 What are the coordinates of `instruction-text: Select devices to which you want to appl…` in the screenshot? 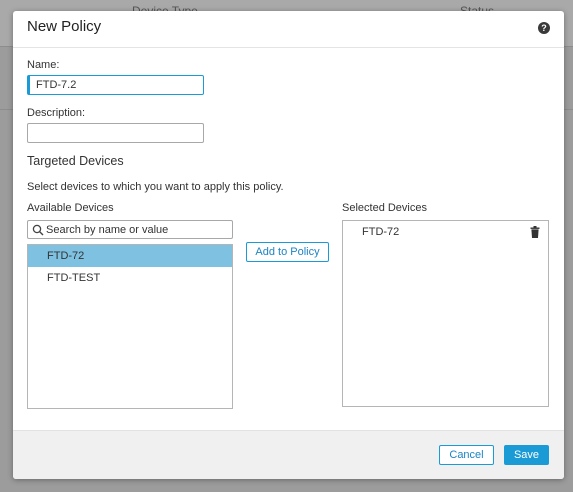 It's located at (155, 187).